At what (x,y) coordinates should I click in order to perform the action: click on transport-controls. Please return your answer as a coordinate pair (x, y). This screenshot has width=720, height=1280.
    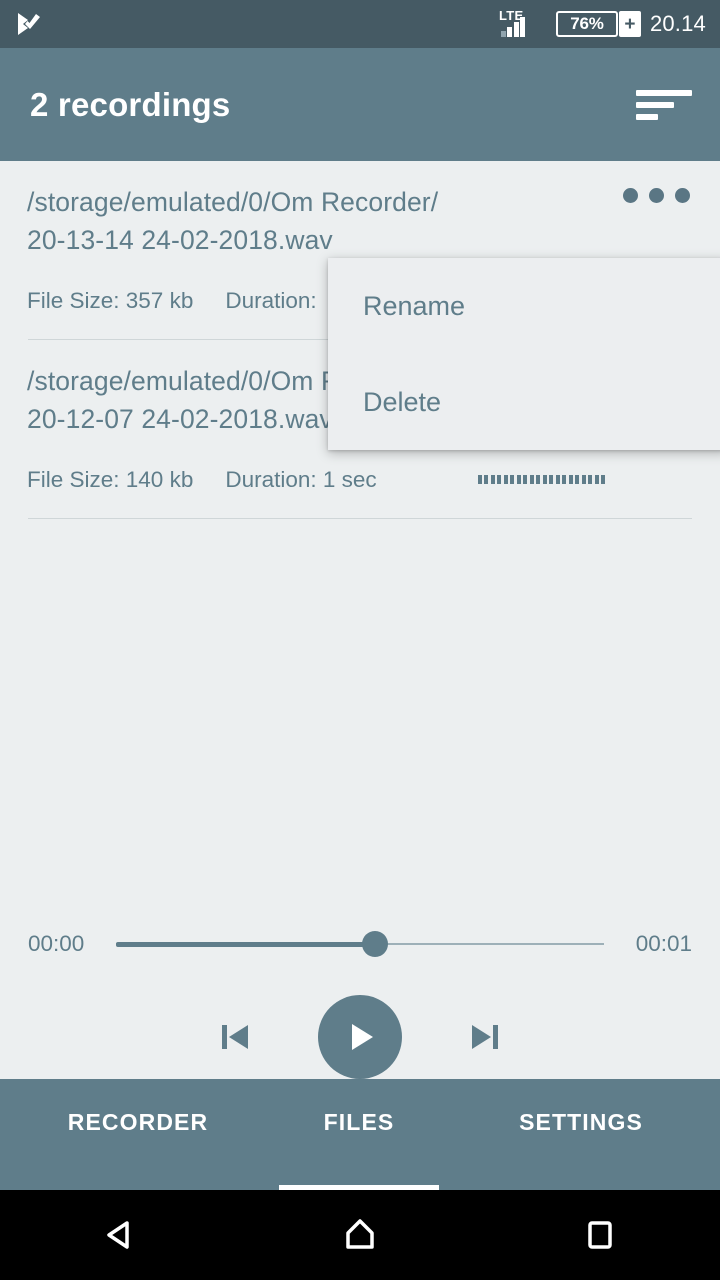
    Looking at the image, I should click on (360, 1037).